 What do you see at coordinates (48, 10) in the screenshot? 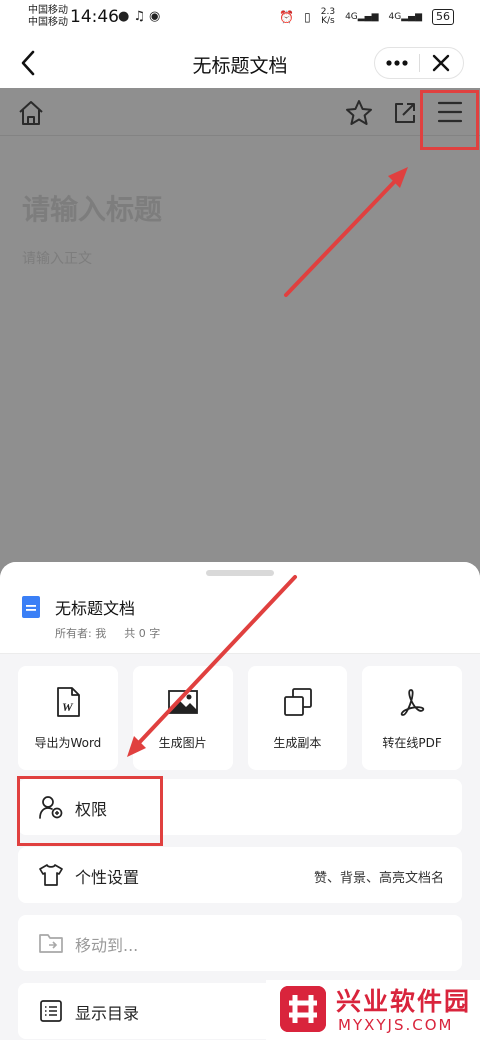
I see `carrier-1: 中国移动` at bounding box center [48, 10].